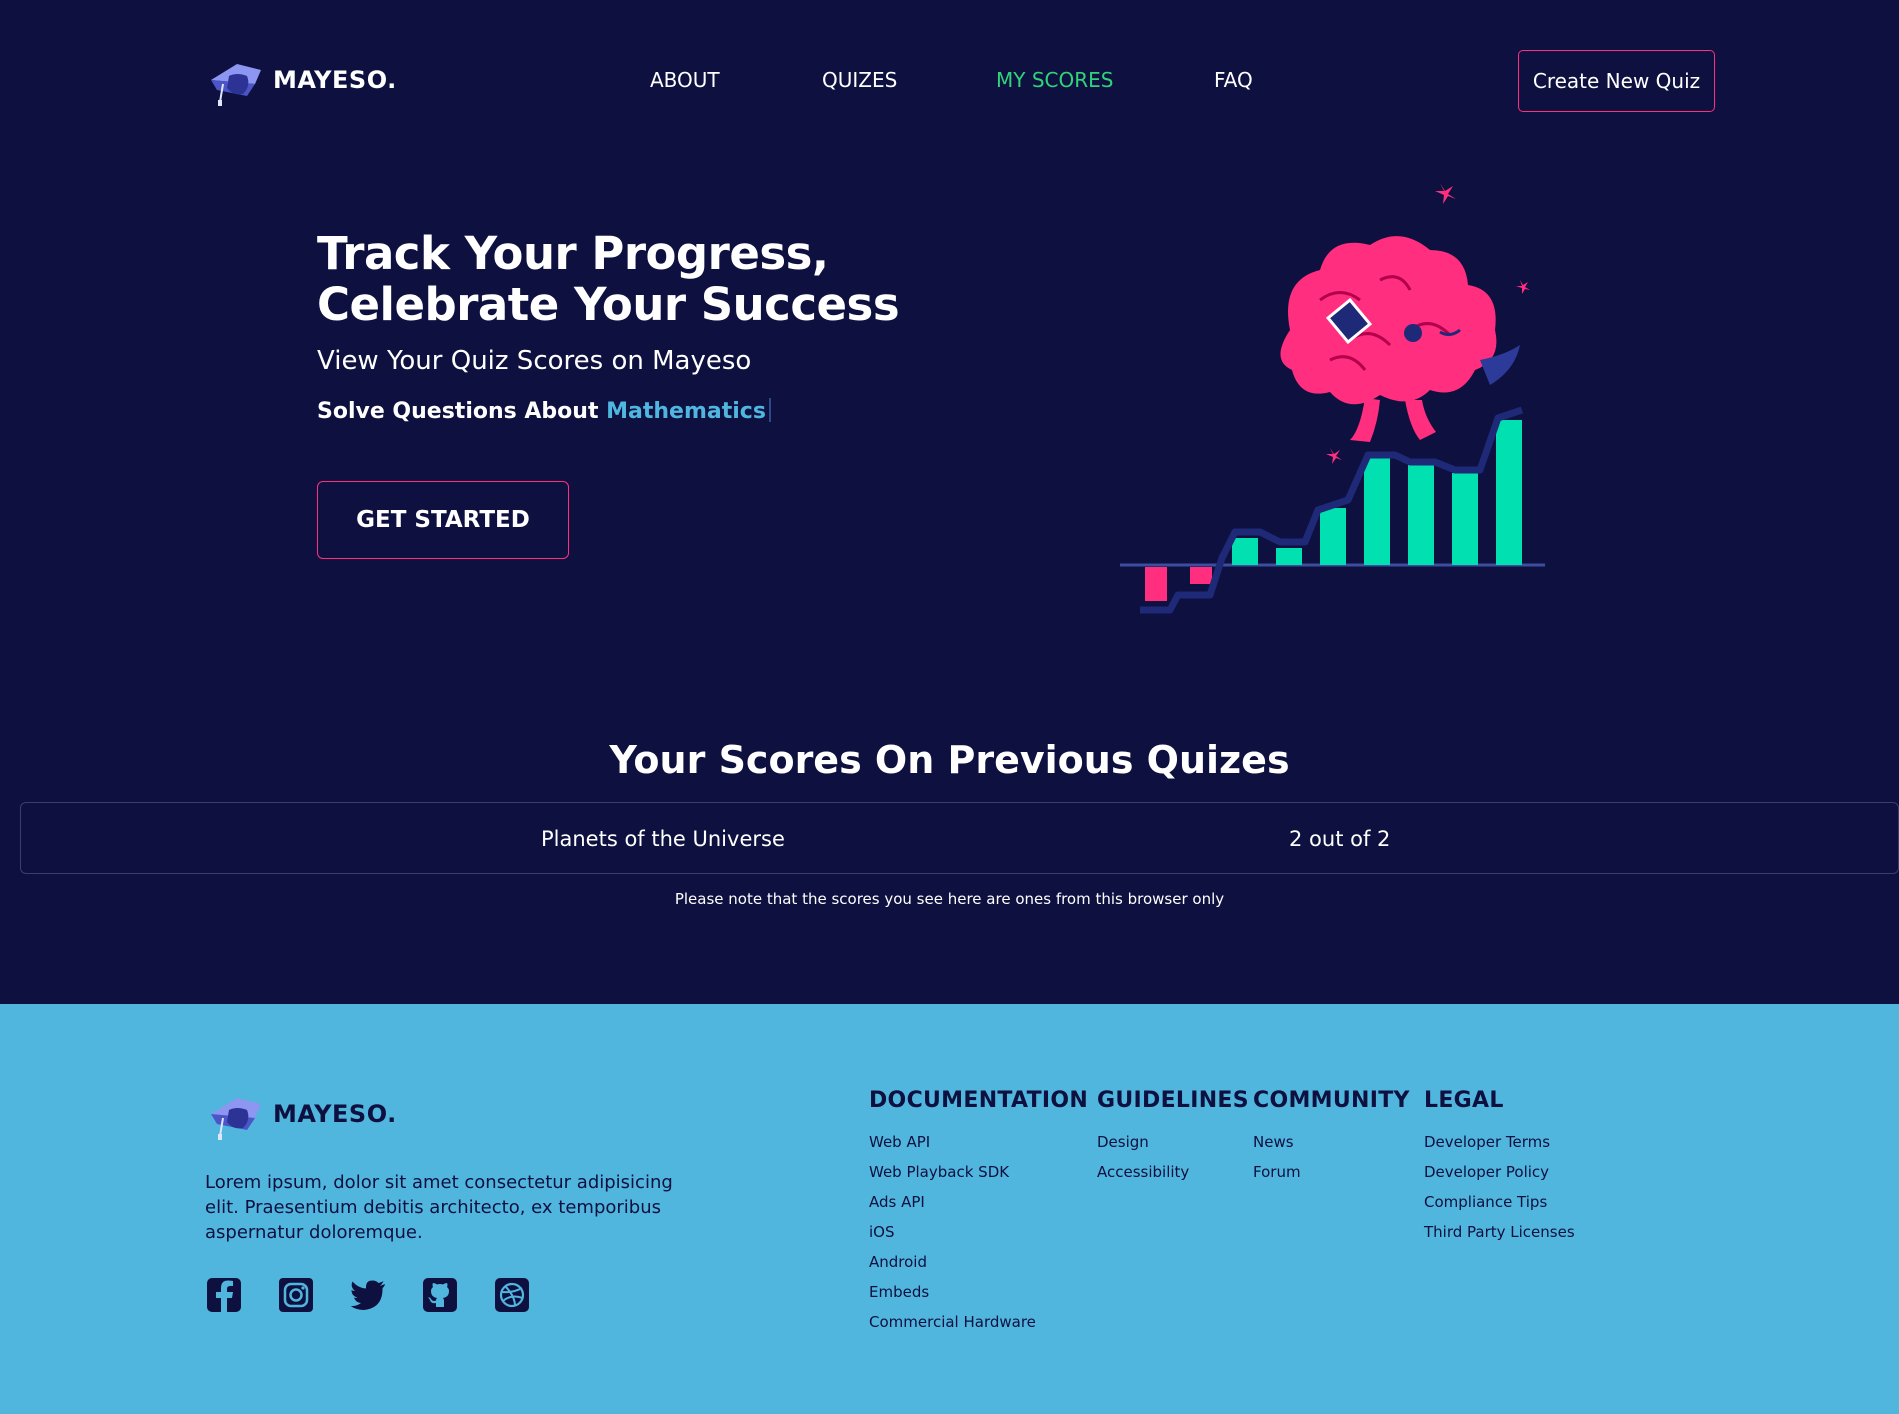 Image resolution: width=1899 pixels, height=1414 pixels. What do you see at coordinates (1332, 398) in the screenshot?
I see `brain-chart-illustration` at bounding box center [1332, 398].